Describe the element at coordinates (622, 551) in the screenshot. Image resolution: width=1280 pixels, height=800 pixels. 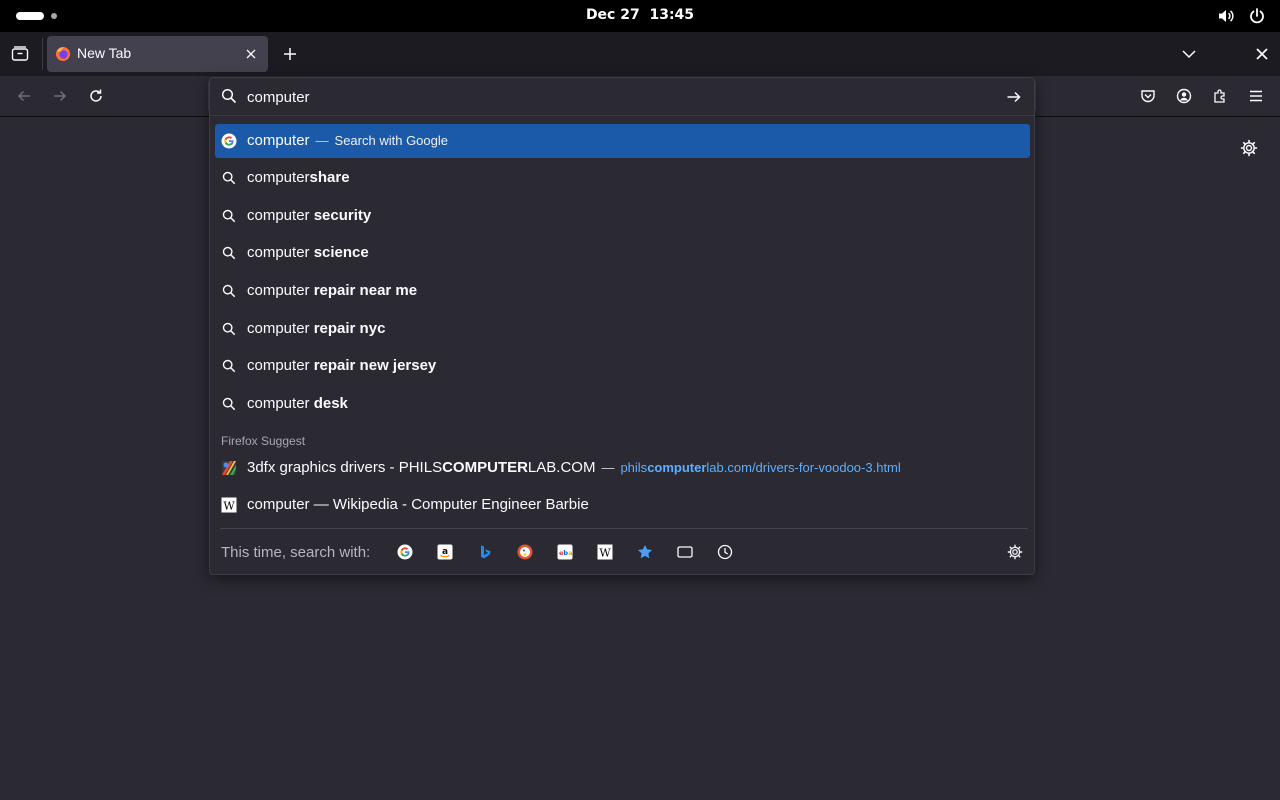
I see `one-off-search-bar: This time, search with: a ebay W` at that location.